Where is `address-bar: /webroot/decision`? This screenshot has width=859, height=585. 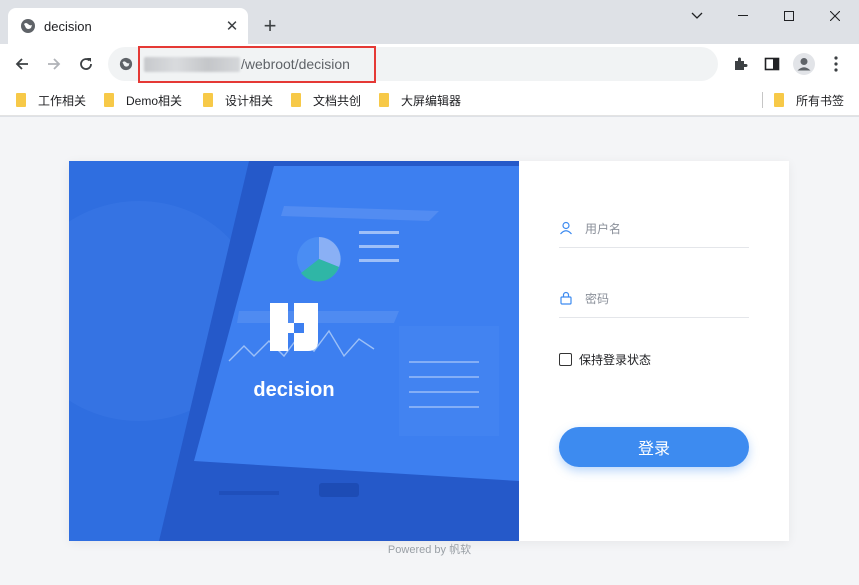 address-bar: /webroot/decision is located at coordinates (413, 64).